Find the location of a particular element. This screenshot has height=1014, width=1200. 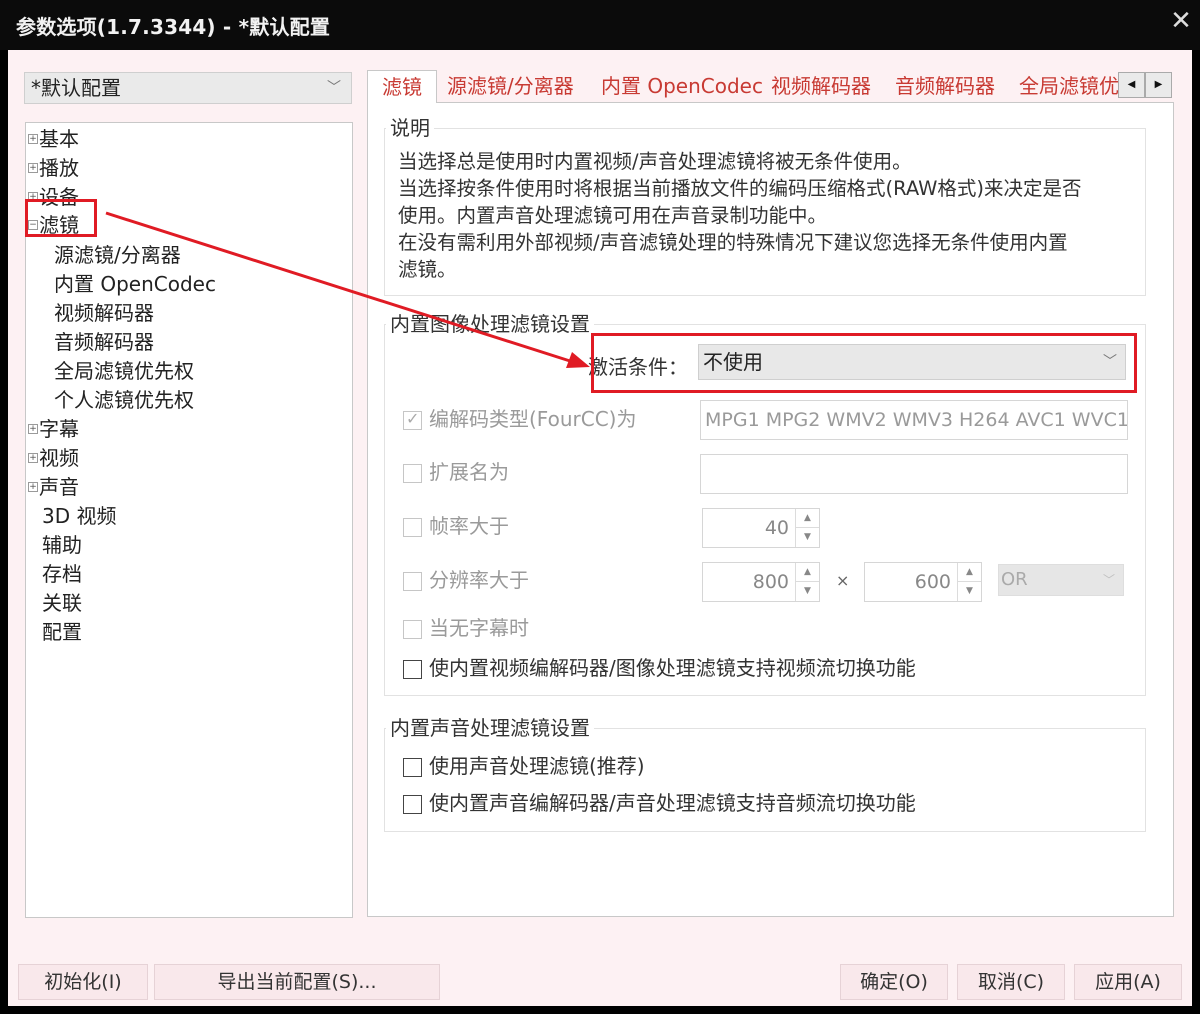

ext-field is located at coordinates (914, 474).